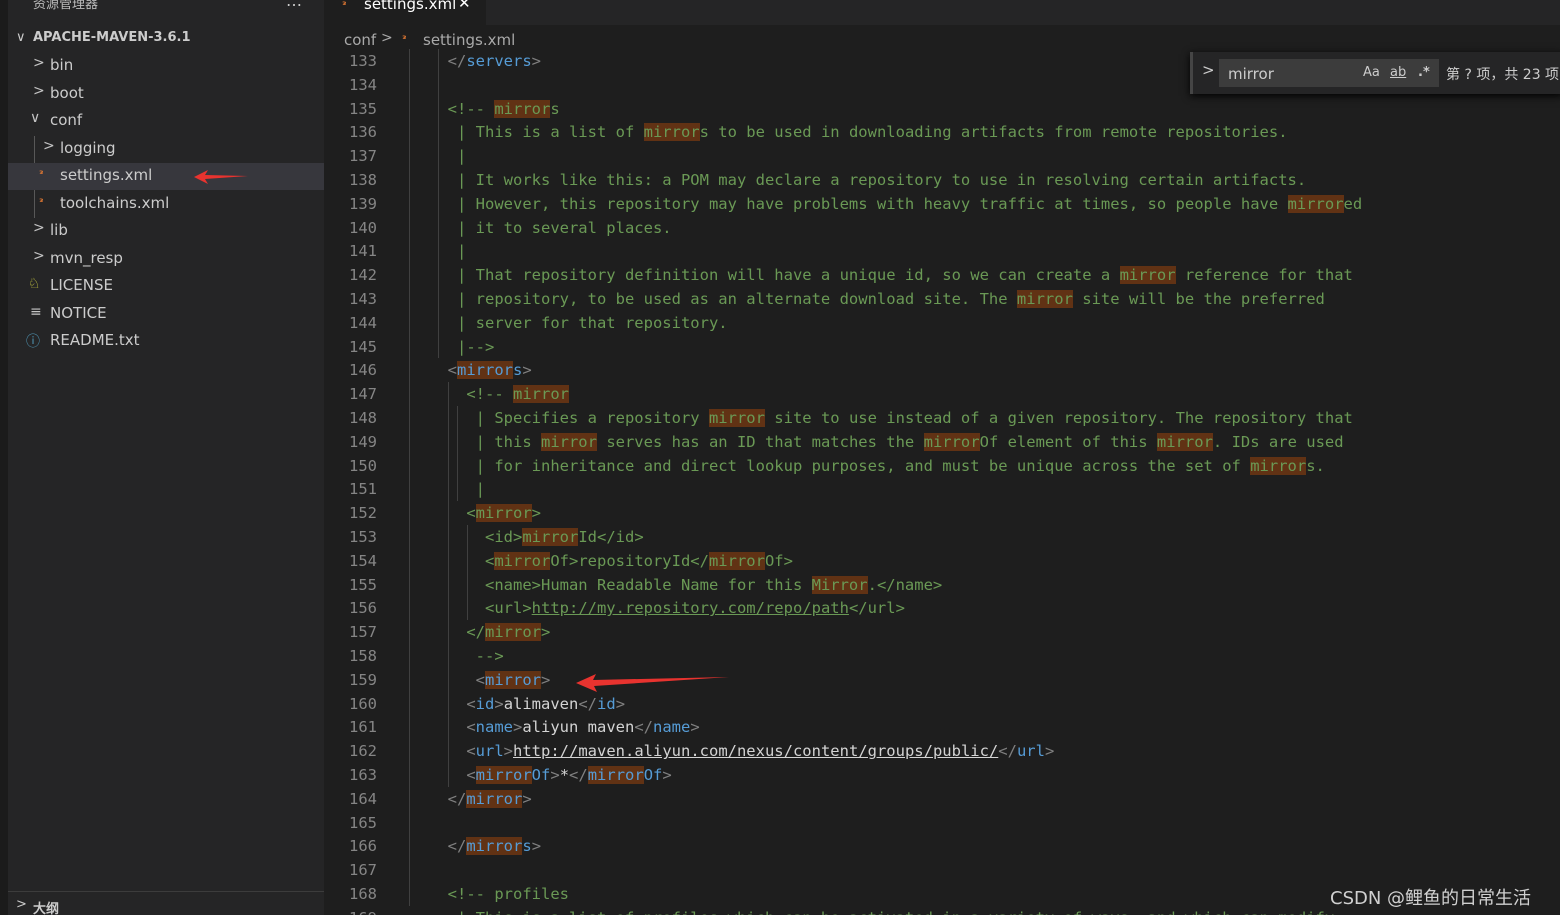 Image resolution: width=1560 pixels, height=915 pixels. What do you see at coordinates (469, 40) in the screenshot?
I see `breadcrumb-file: settings.xml` at bounding box center [469, 40].